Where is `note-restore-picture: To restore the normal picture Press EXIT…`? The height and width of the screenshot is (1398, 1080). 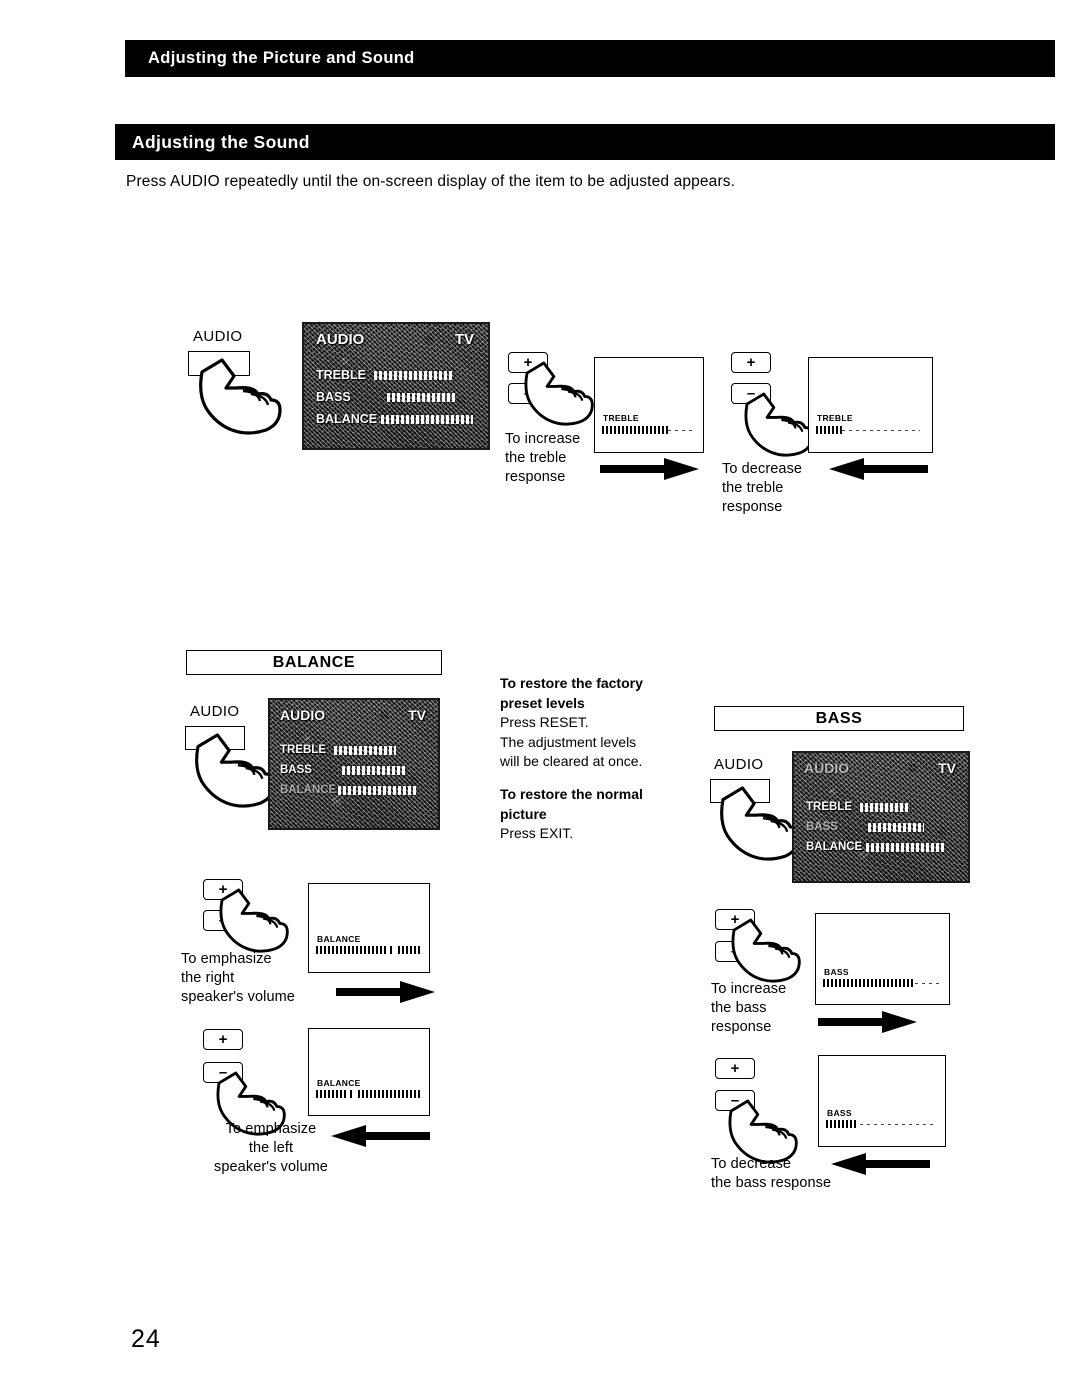
note-restore-picture: To restore the normal picture Press EXIT… is located at coordinates (595, 814).